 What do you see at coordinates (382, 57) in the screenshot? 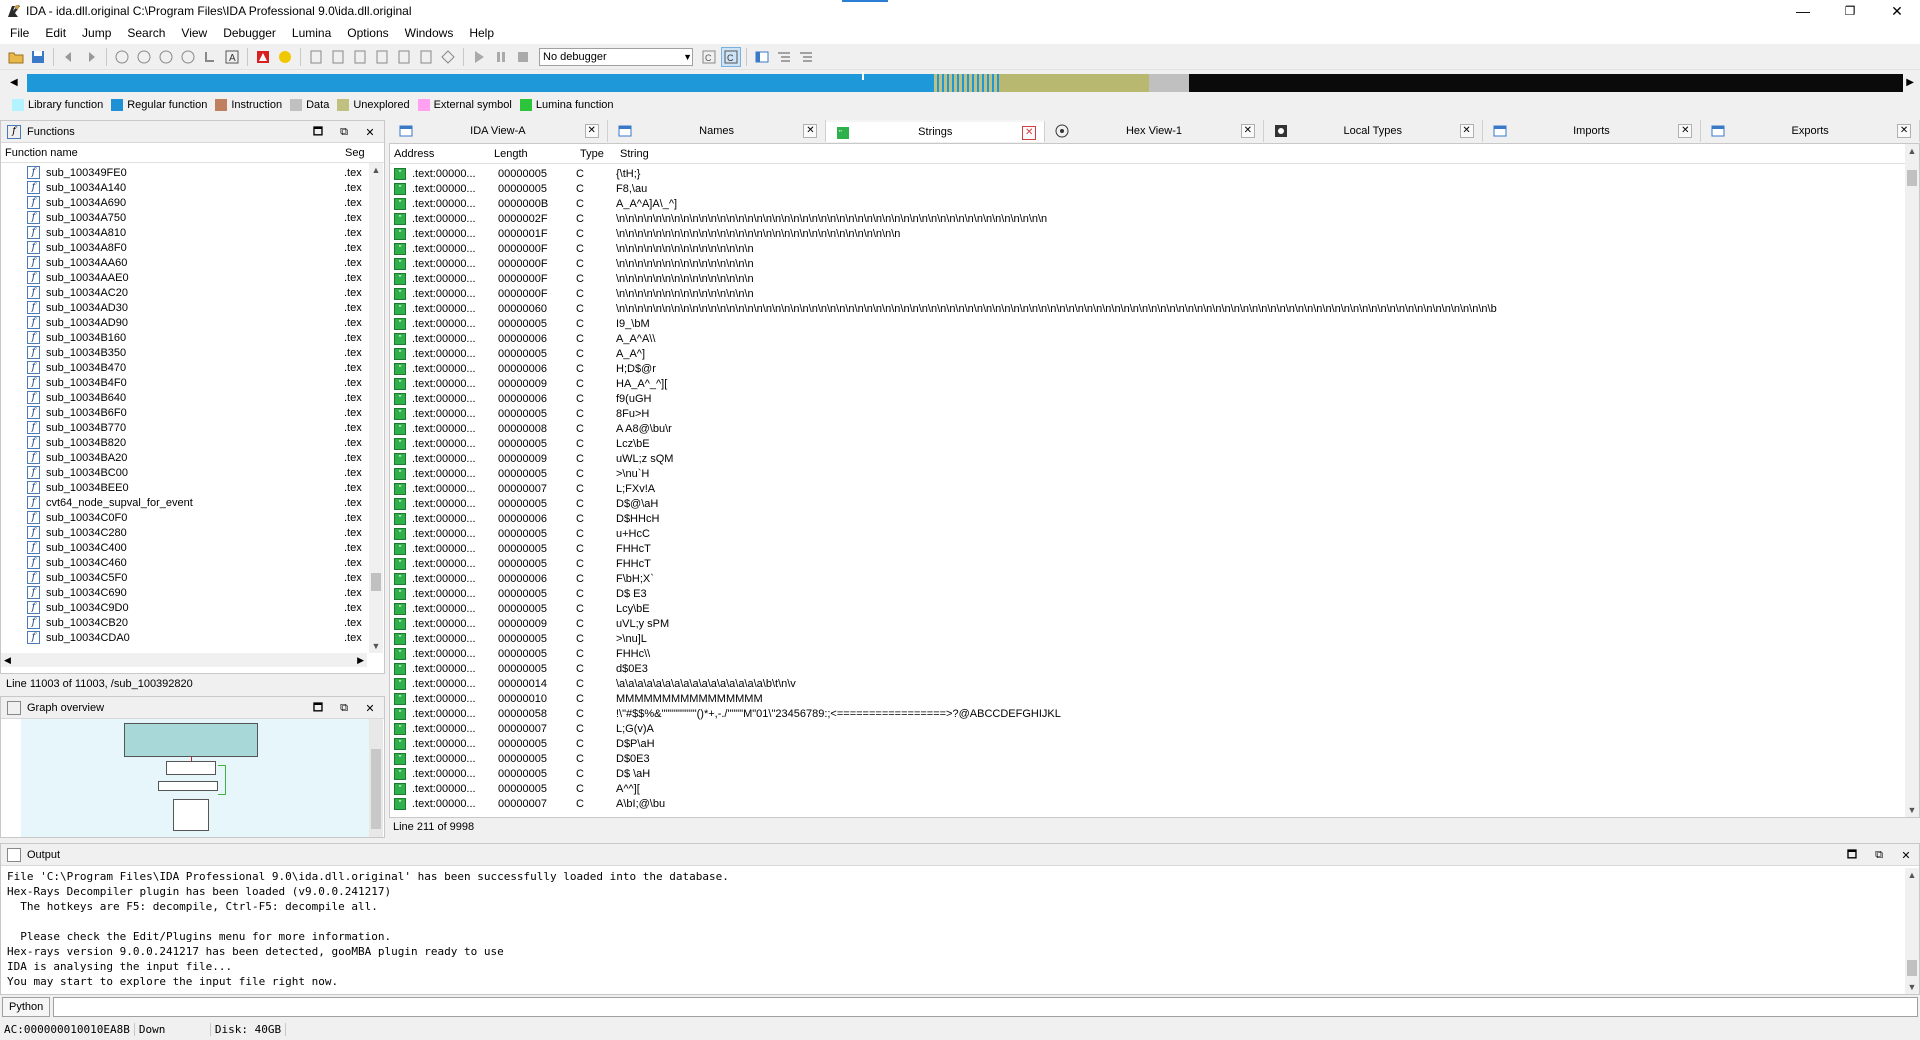
I see `xref-icon` at bounding box center [382, 57].